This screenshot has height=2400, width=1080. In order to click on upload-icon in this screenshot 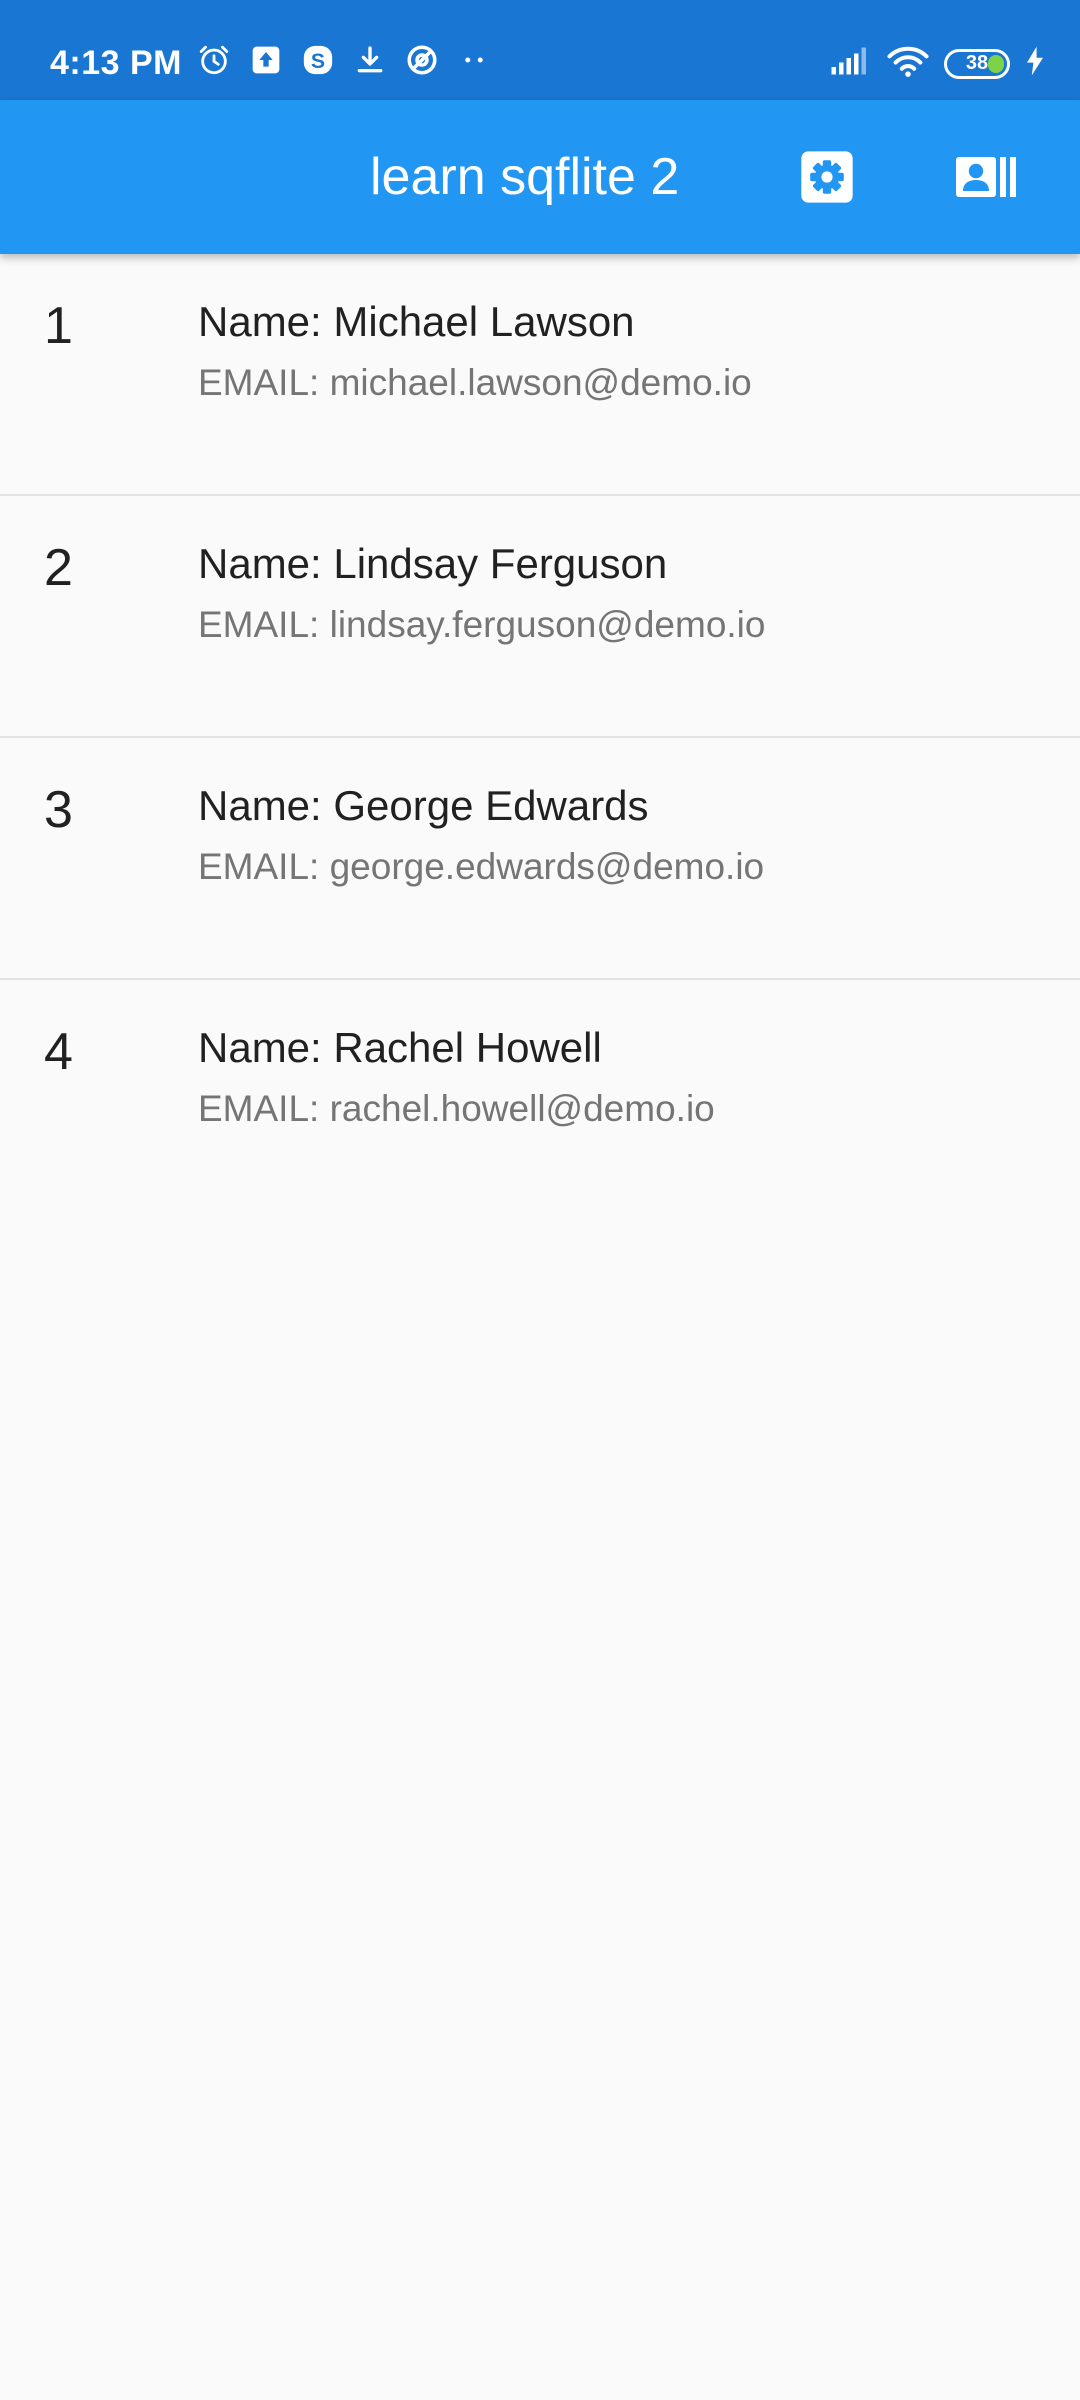, I will do `click(266, 60)`.